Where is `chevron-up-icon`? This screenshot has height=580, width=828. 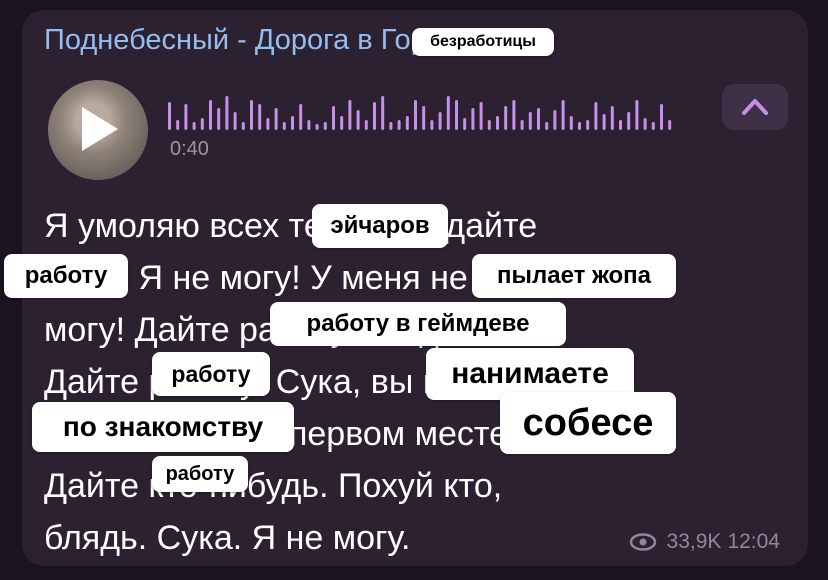
chevron-up-icon is located at coordinates (755, 107).